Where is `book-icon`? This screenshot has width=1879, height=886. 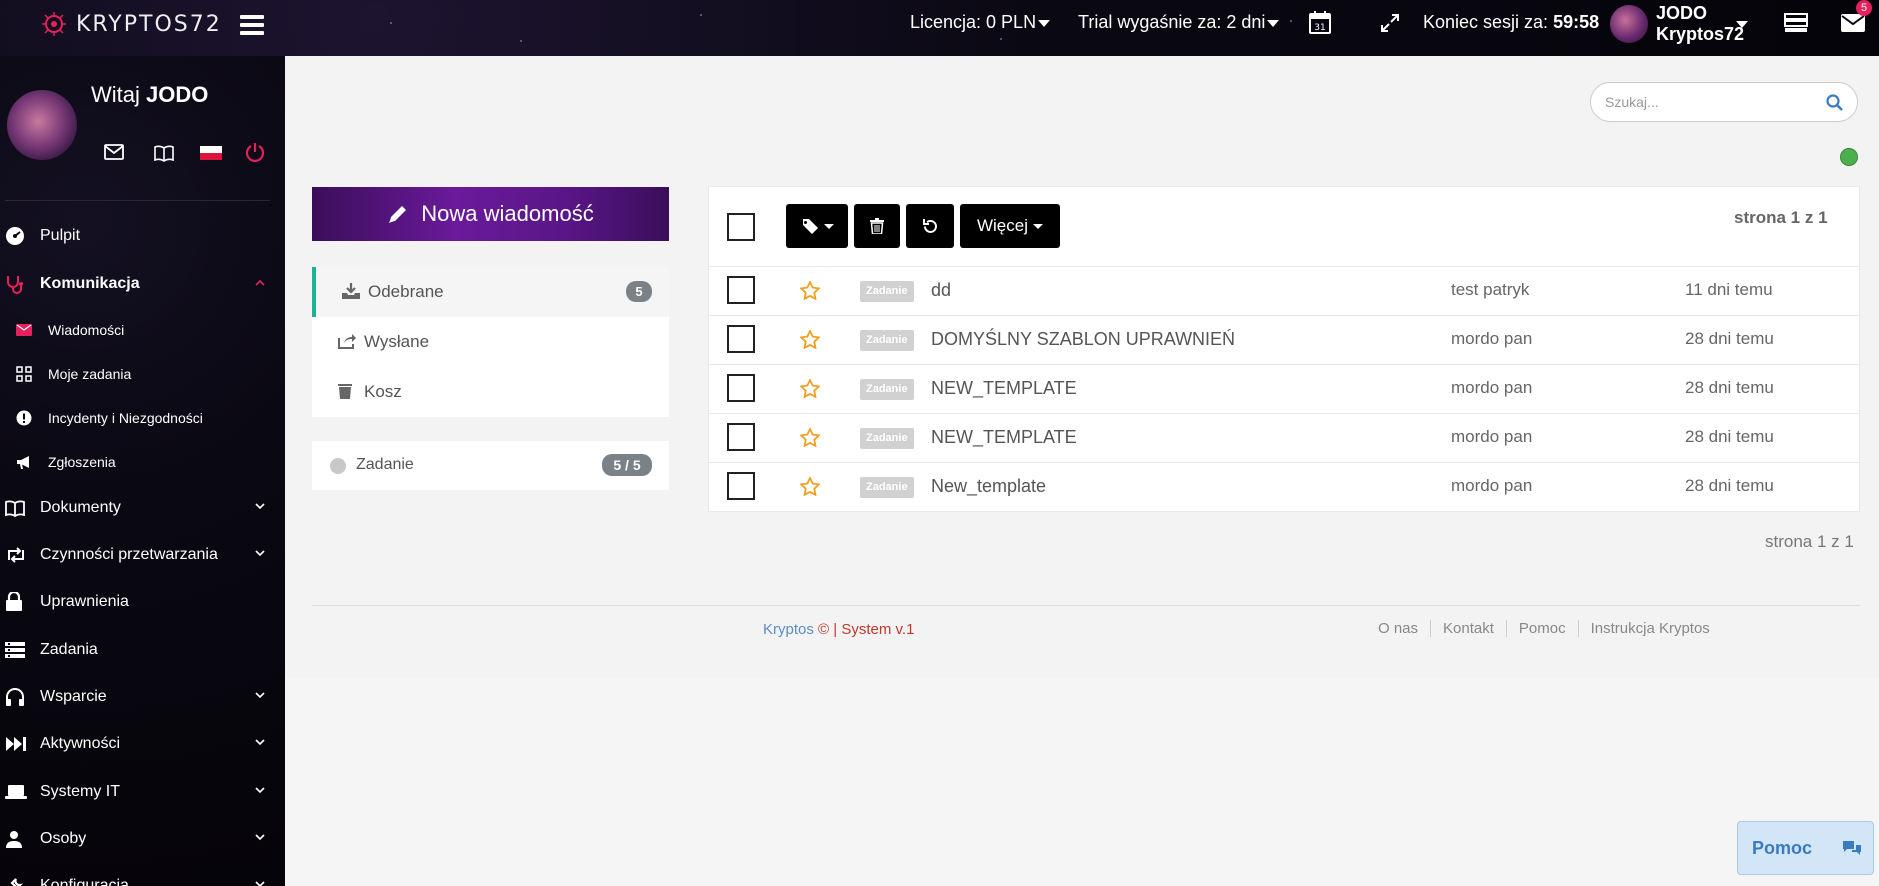
book-icon is located at coordinates (164, 153).